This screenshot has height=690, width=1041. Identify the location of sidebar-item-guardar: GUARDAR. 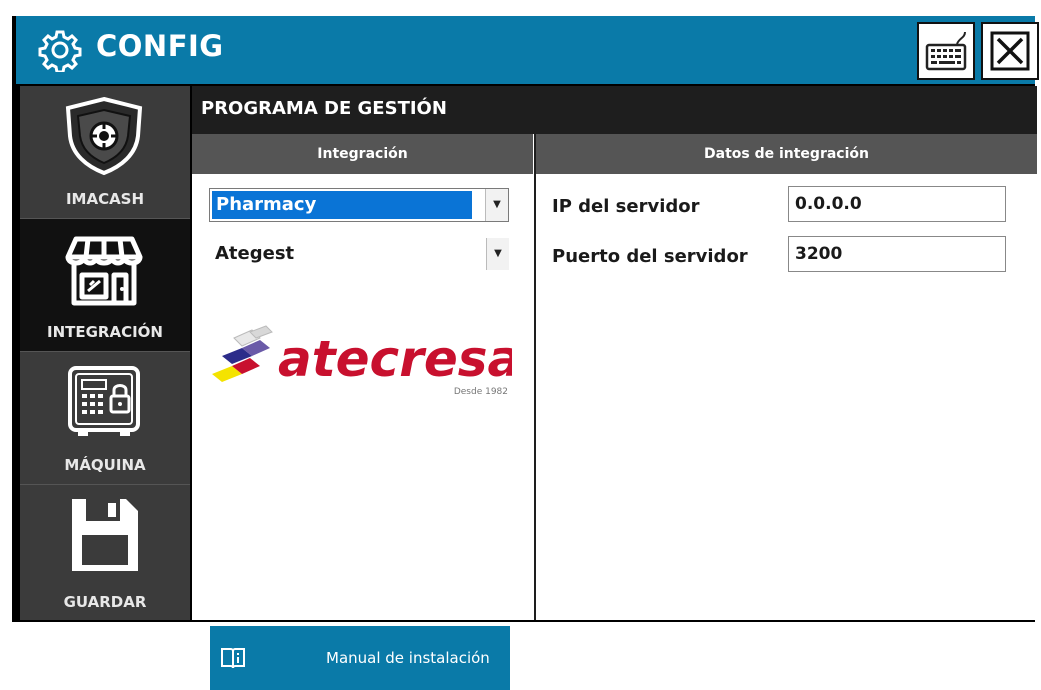
(105, 551).